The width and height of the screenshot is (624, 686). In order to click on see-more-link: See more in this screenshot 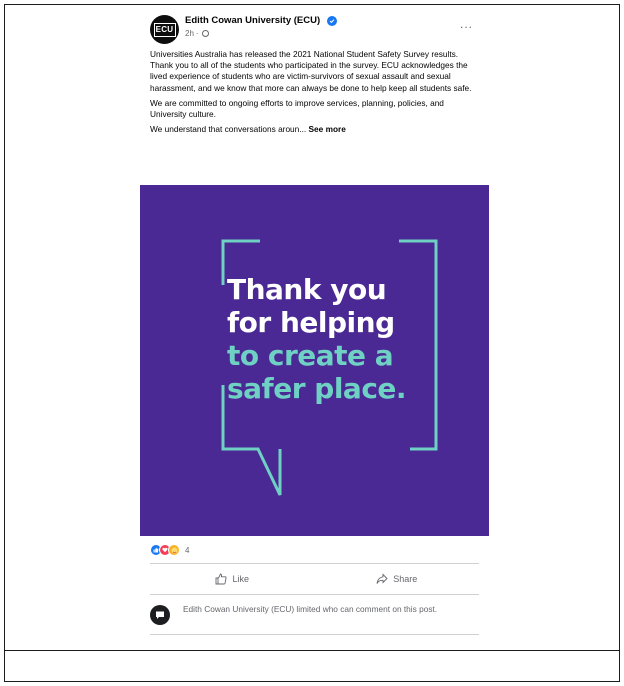, I will do `click(327, 129)`.